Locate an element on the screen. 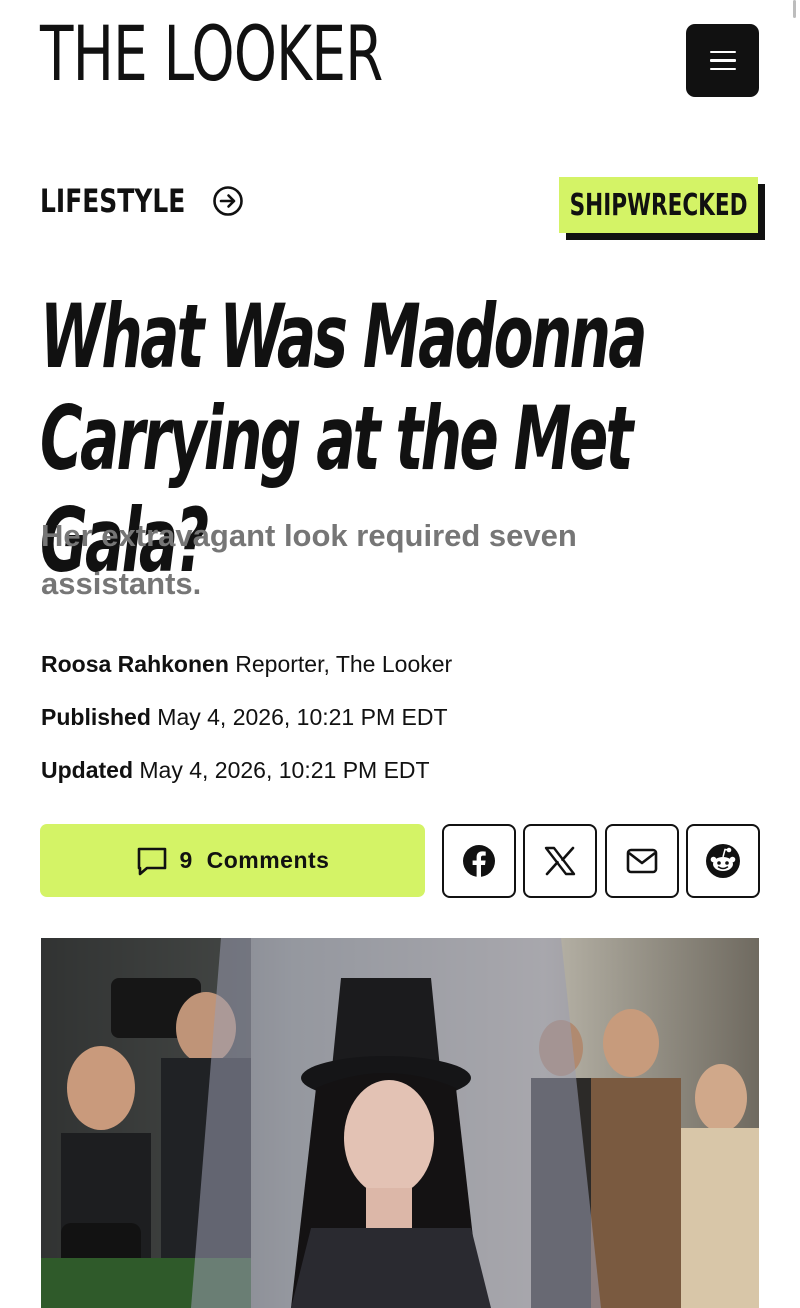 The width and height of the screenshot is (800, 1308). share-email-button is located at coordinates (642, 861).